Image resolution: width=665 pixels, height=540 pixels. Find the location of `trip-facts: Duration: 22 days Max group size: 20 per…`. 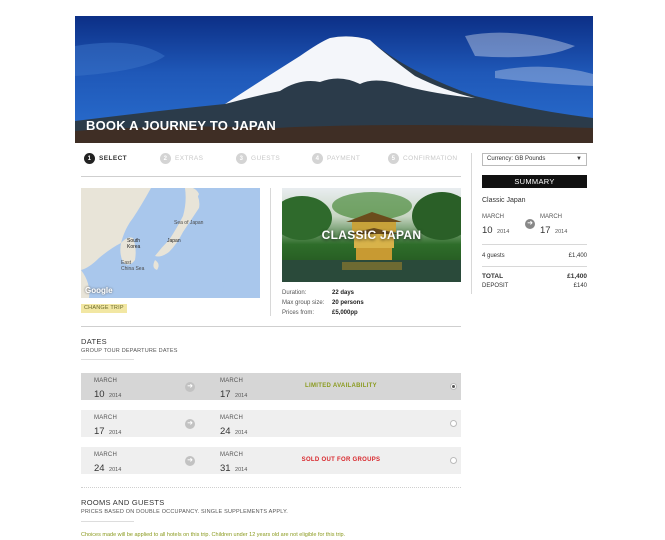

trip-facts: Duration: 22 days Max group size: 20 per… is located at coordinates (371, 303).